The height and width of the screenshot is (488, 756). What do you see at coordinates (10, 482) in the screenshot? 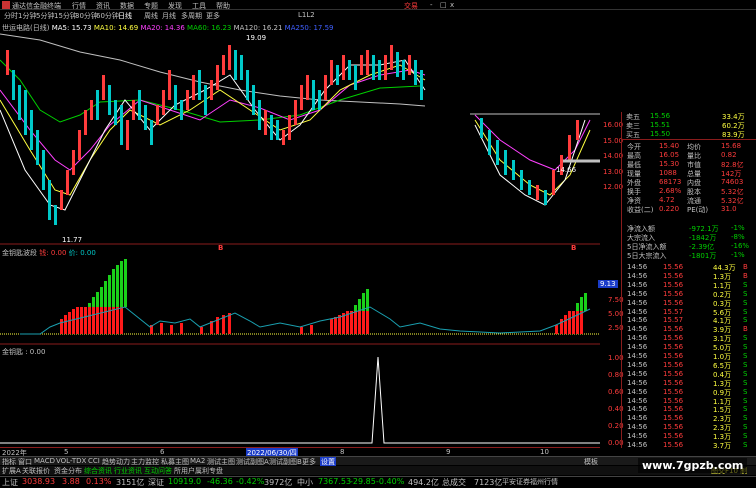
I see `index-name: 上证` at bounding box center [10, 482].